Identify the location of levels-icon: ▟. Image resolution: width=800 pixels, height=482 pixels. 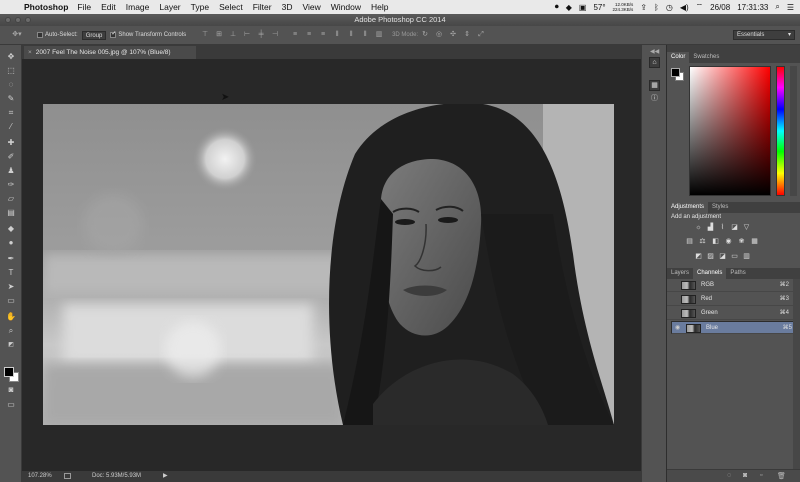
(710, 228).